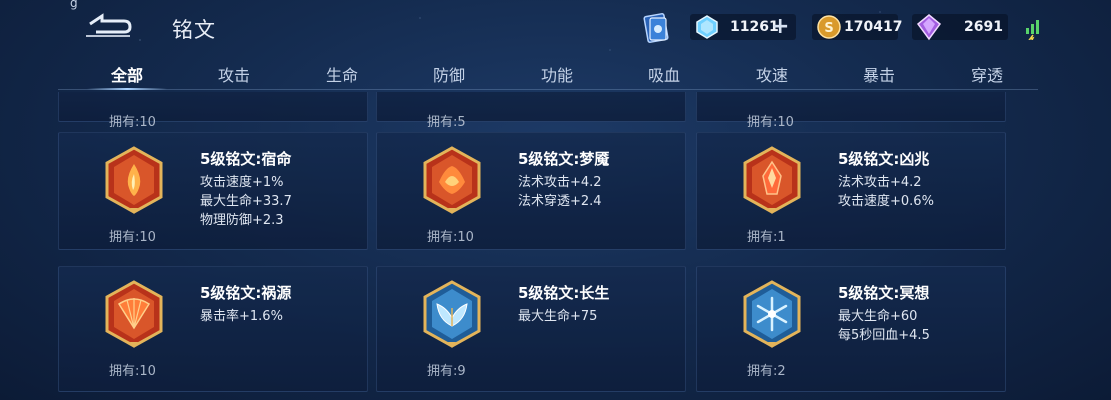 Image resolution: width=1111 pixels, height=400 pixels. I want to click on active-tab-indicator, so click(127, 89).